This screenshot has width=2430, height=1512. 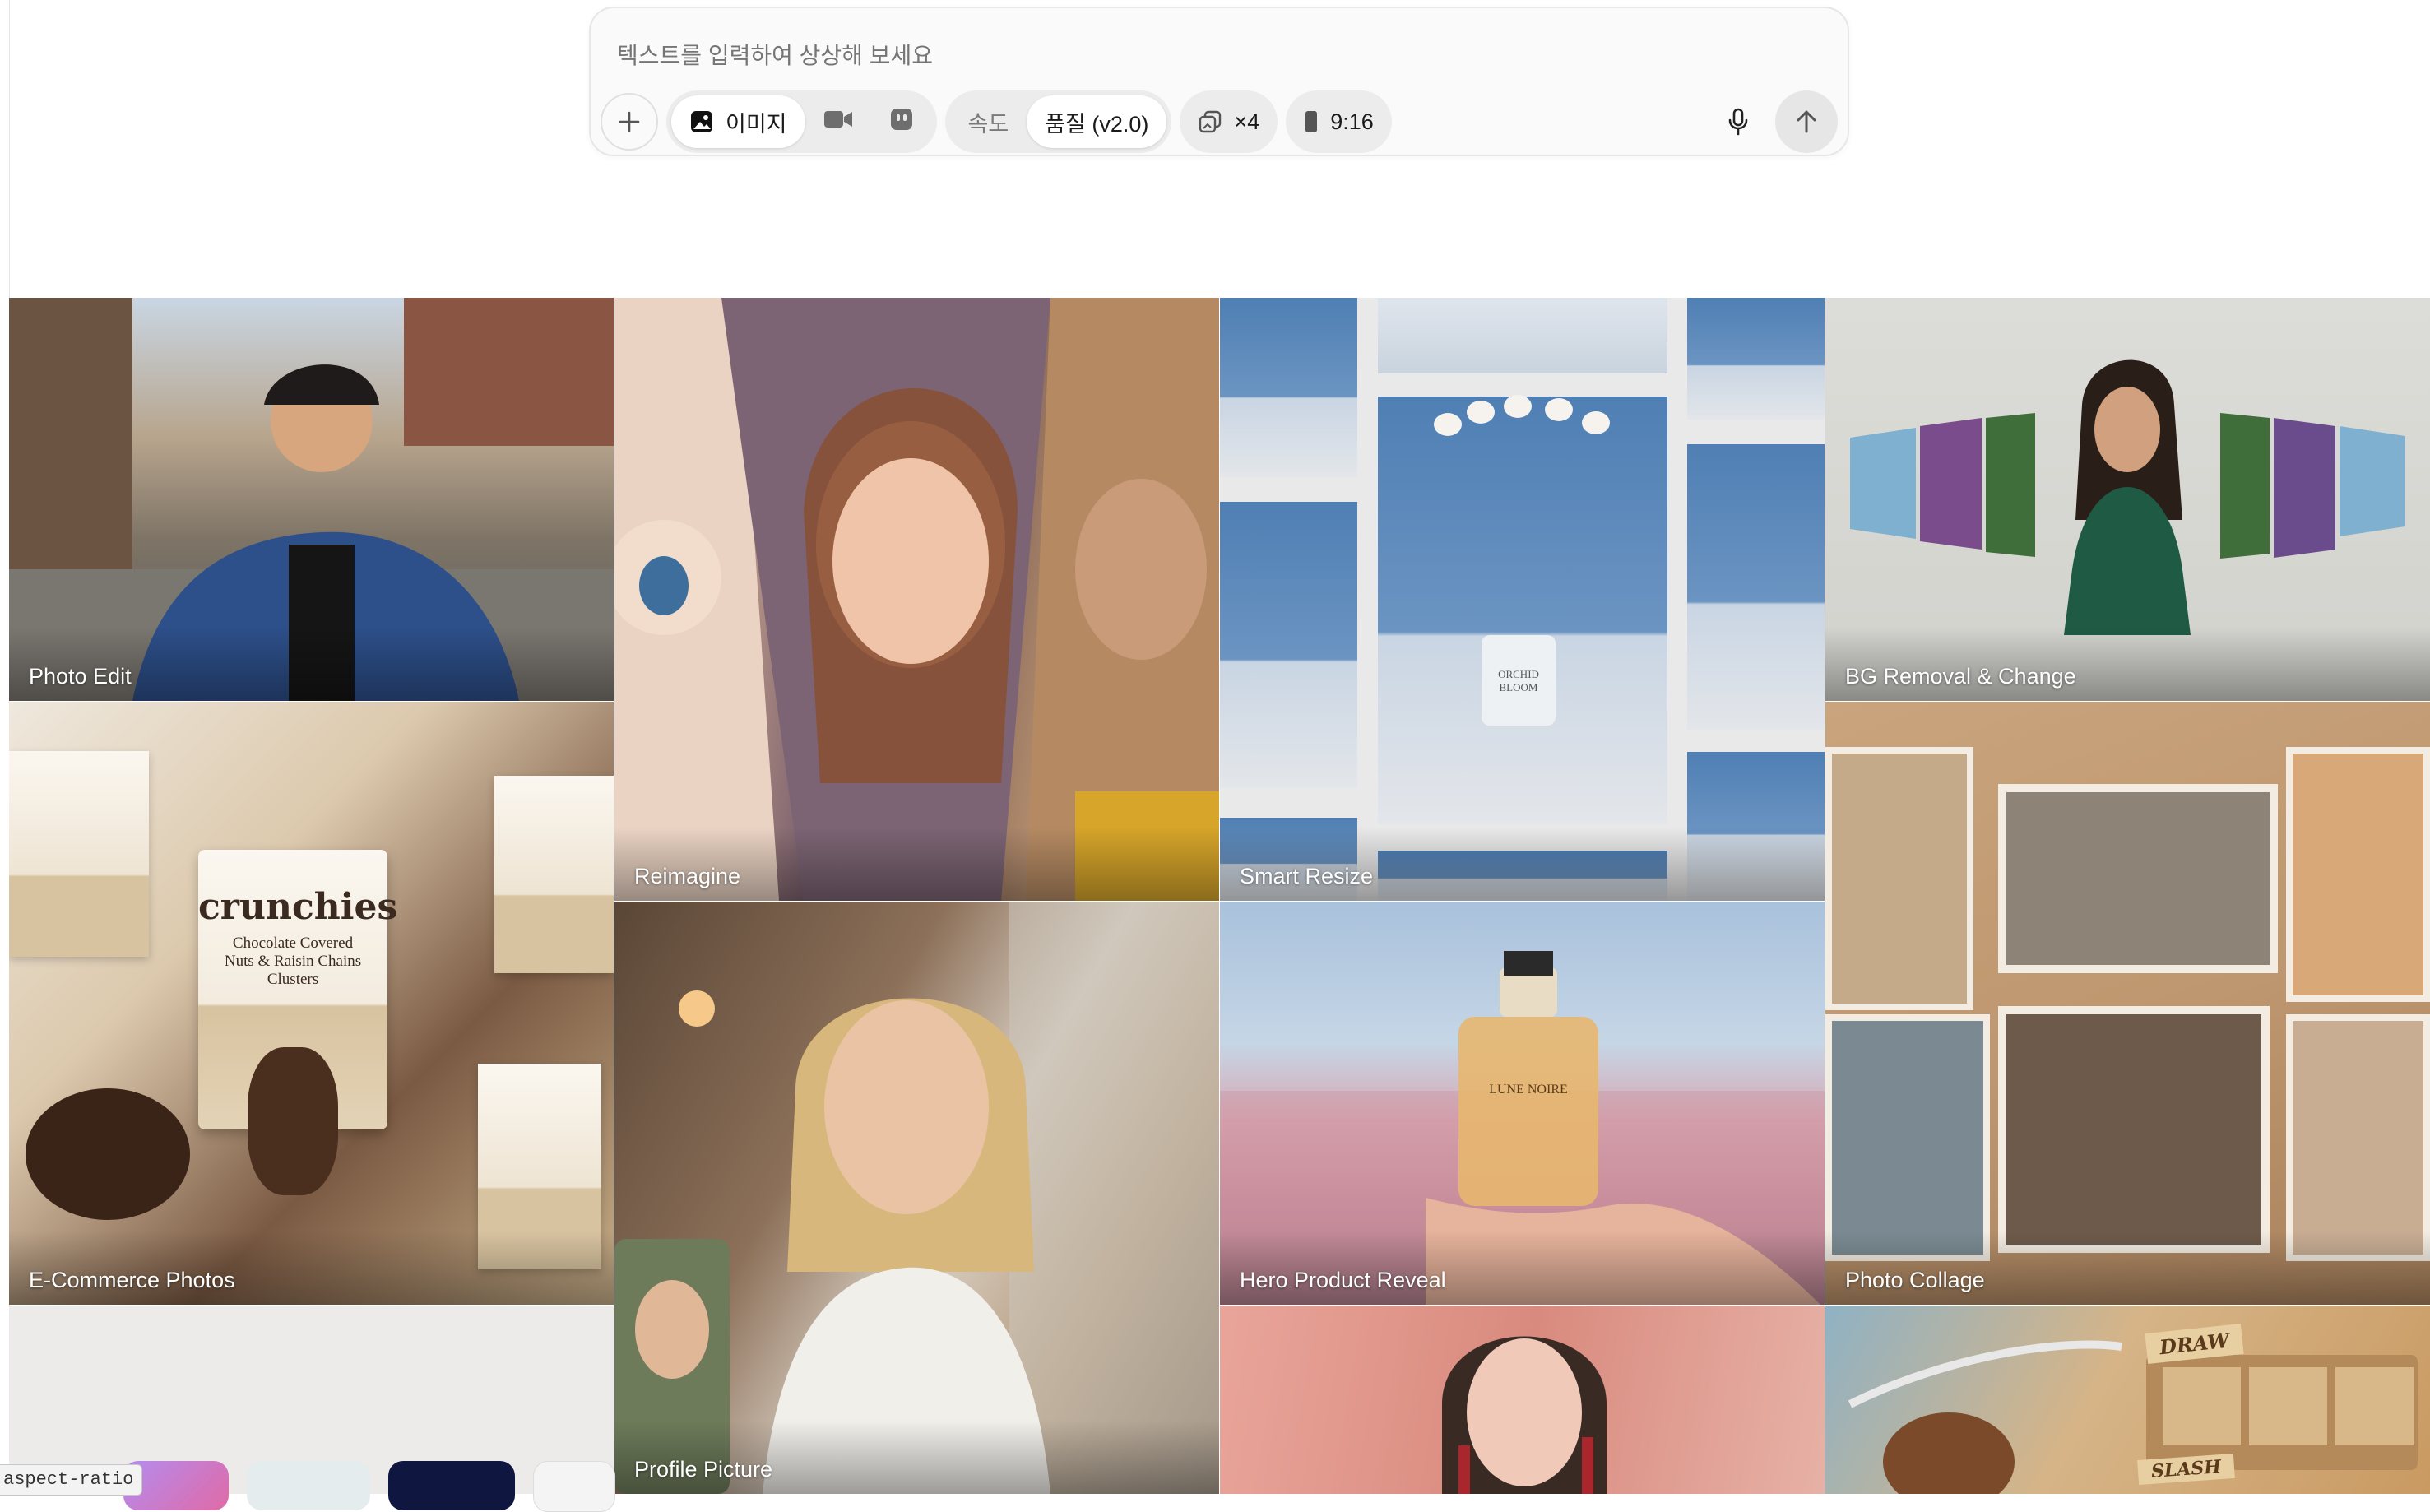 What do you see at coordinates (1523, 335) in the screenshot?
I see `resize-panel-top` at bounding box center [1523, 335].